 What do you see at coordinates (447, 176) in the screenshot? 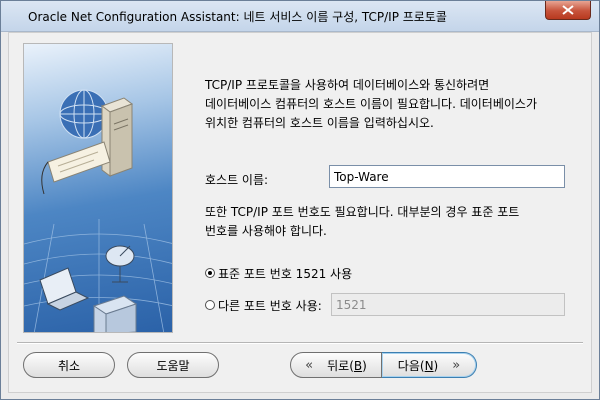
I see `host-name-input` at bounding box center [447, 176].